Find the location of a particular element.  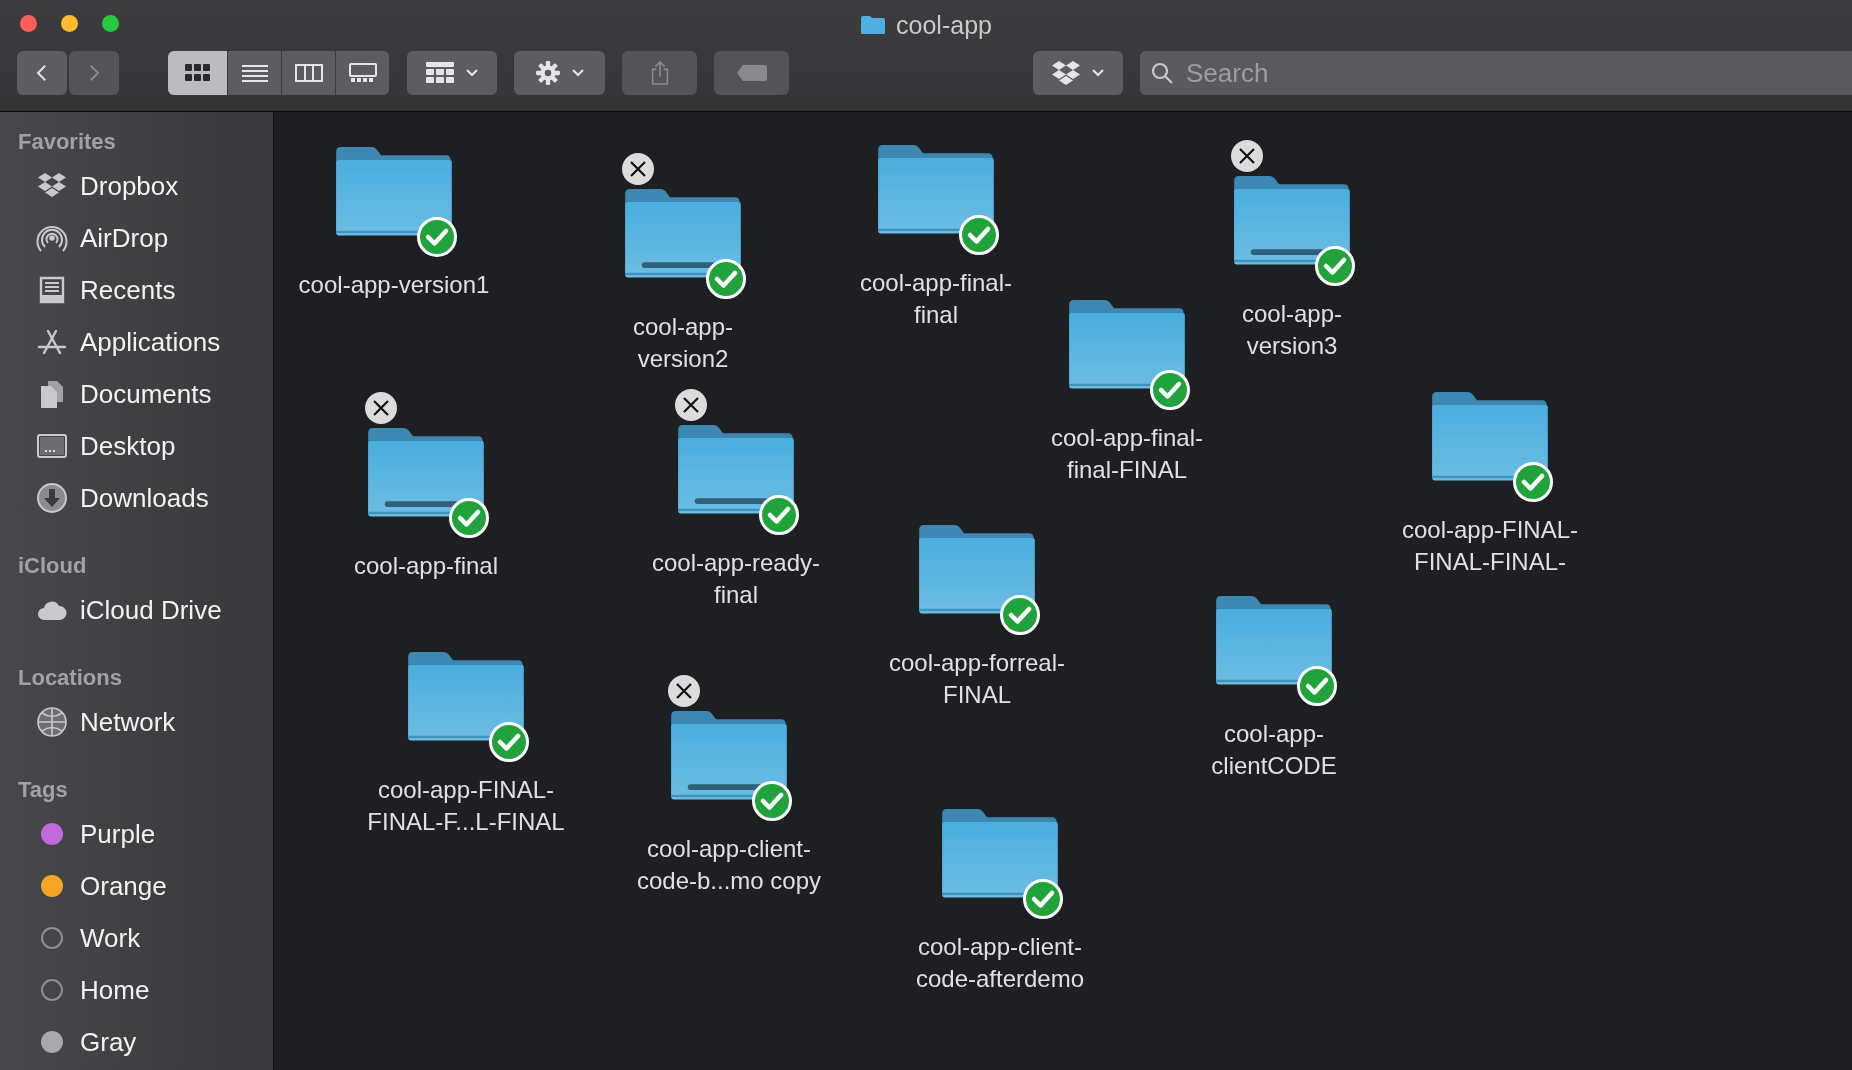

dropbox-icon is located at coordinates (1066, 73).